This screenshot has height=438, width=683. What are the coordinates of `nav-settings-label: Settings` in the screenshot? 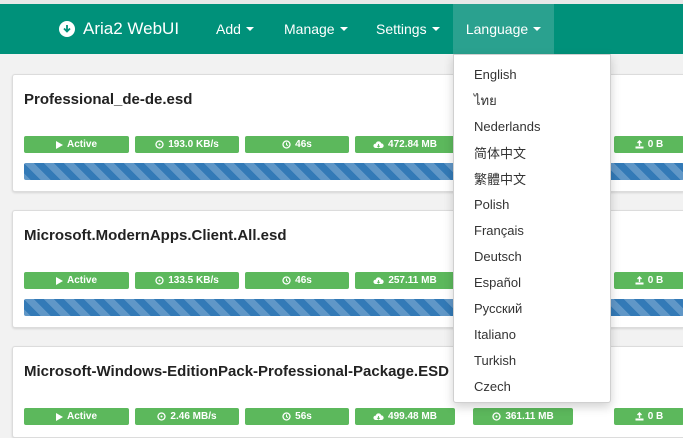 It's located at (401, 29).